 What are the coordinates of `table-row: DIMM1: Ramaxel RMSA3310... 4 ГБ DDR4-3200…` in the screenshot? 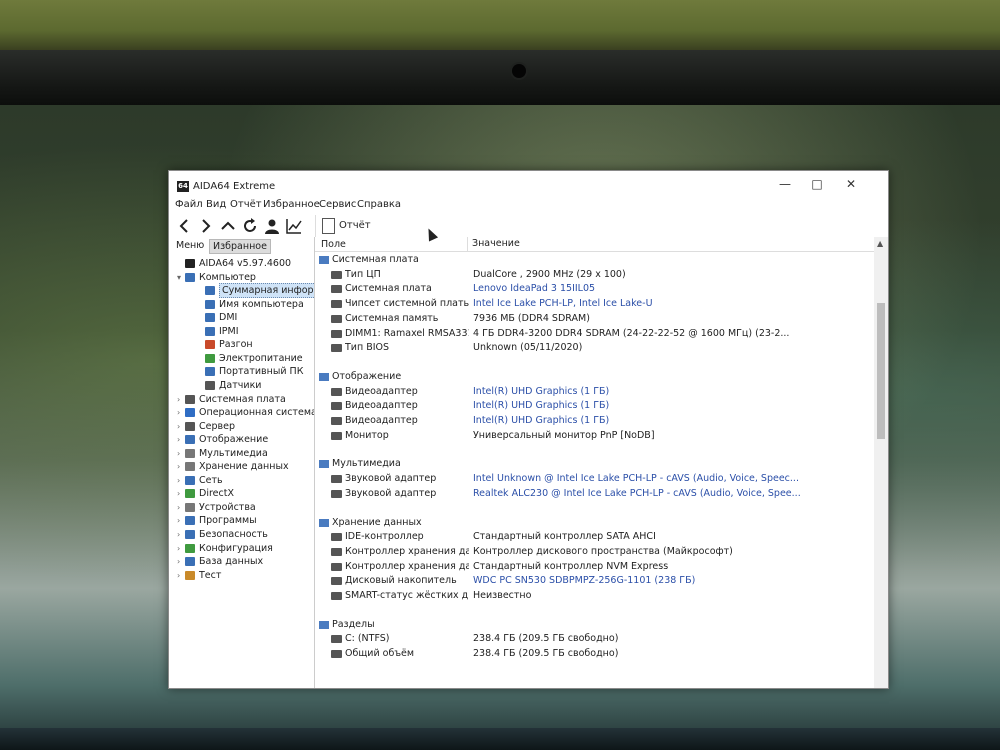 It's located at (594, 334).